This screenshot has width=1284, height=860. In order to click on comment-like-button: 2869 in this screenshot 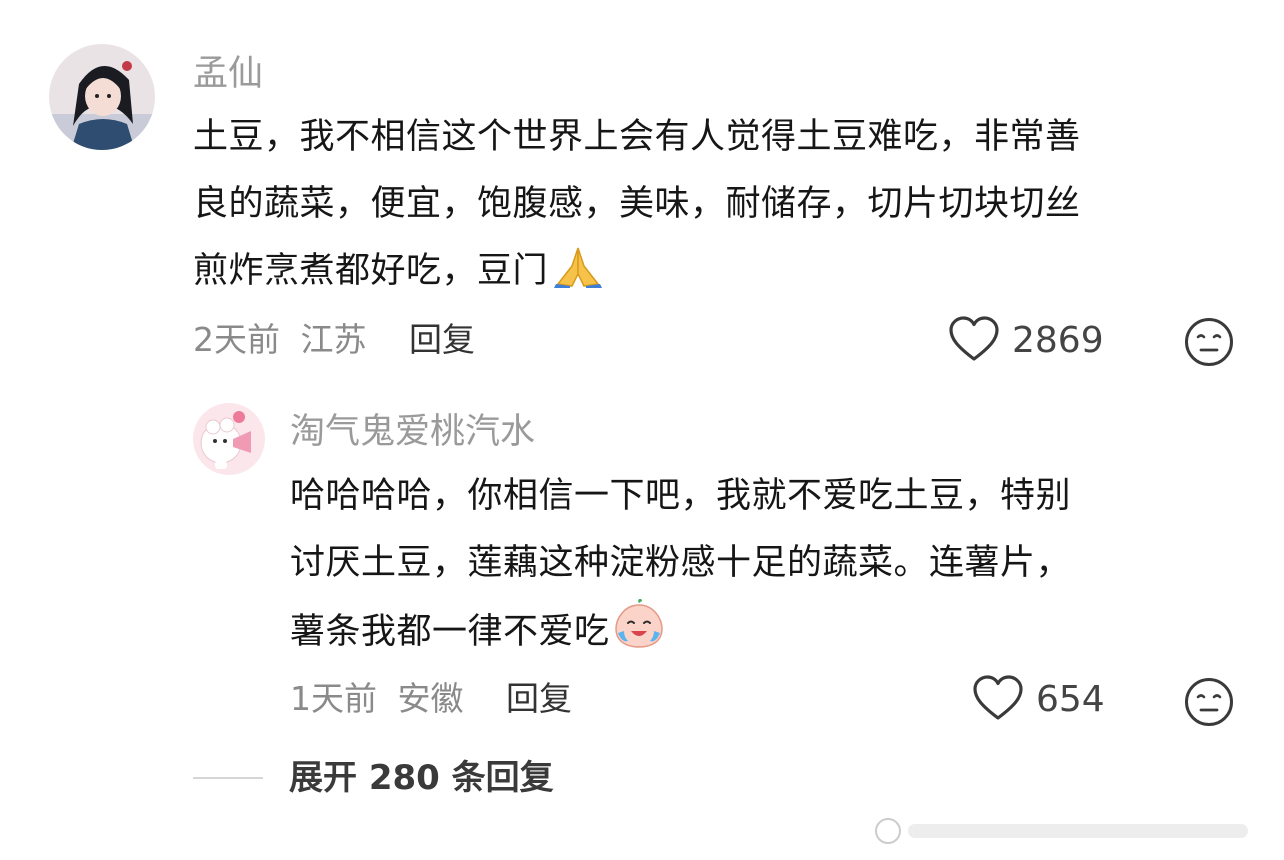, I will do `click(1026, 341)`.